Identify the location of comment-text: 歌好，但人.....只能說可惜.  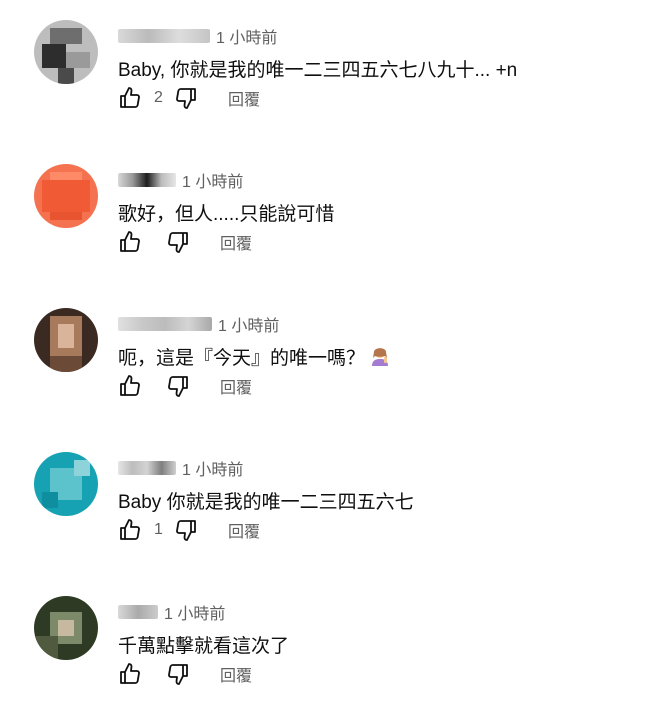
(226, 214).